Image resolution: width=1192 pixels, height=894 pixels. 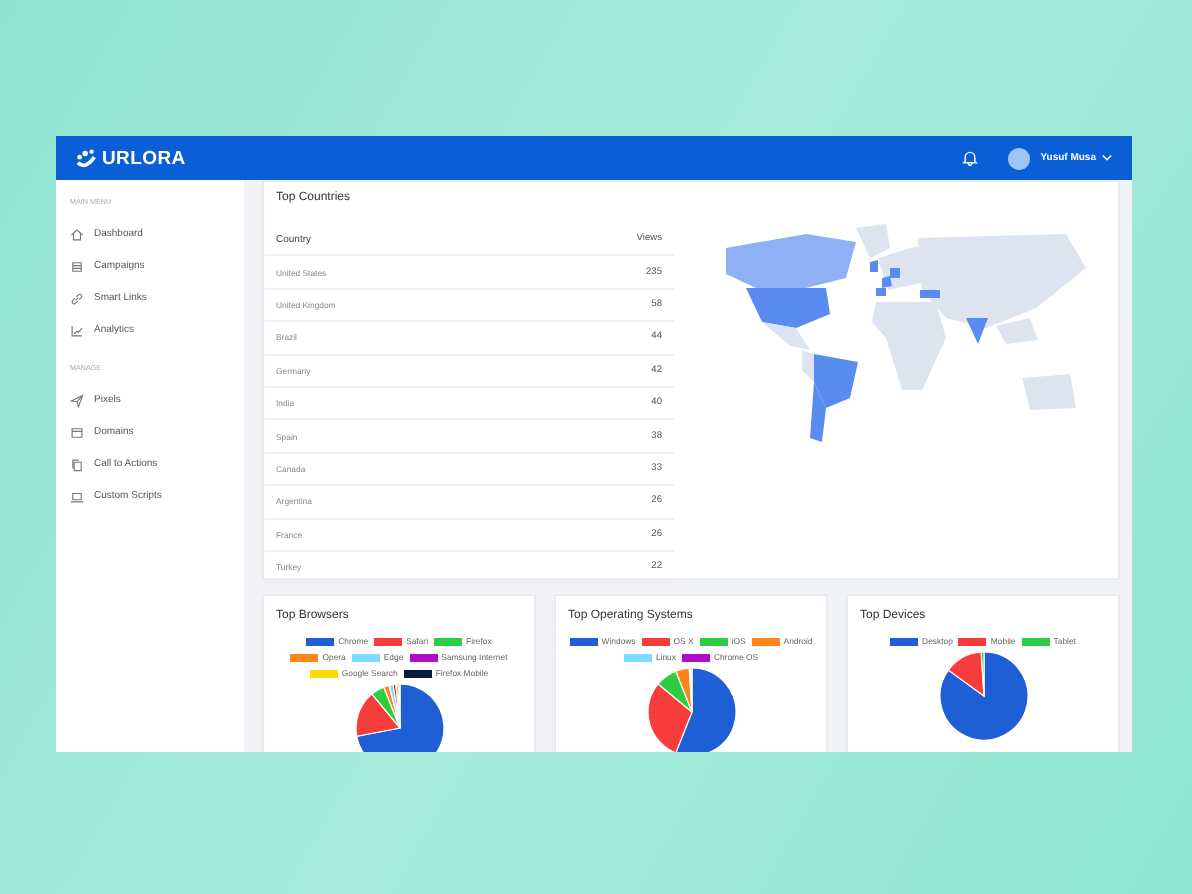 What do you see at coordinates (1107, 158) in the screenshot?
I see `caret-icon` at bounding box center [1107, 158].